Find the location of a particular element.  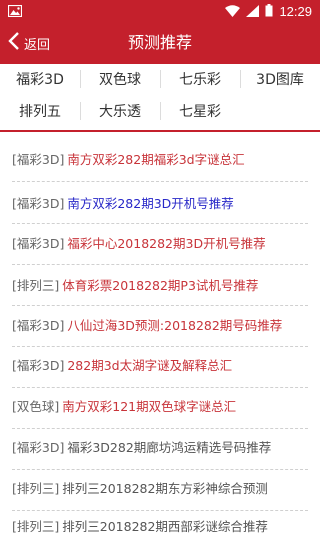

list-item: [福彩3D] 南方双彩282期3D开机号推荐 is located at coordinates (160, 202).